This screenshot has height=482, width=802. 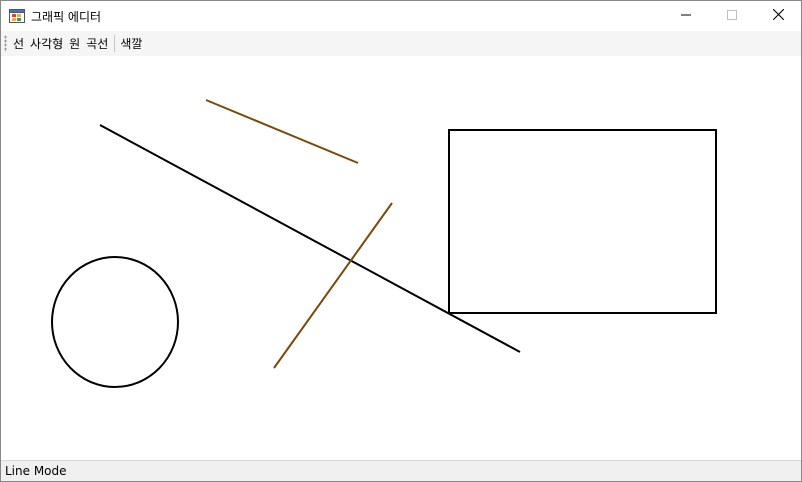 What do you see at coordinates (17, 16) in the screenshot?
I see `app-icon` at bounding box center [17, 16].